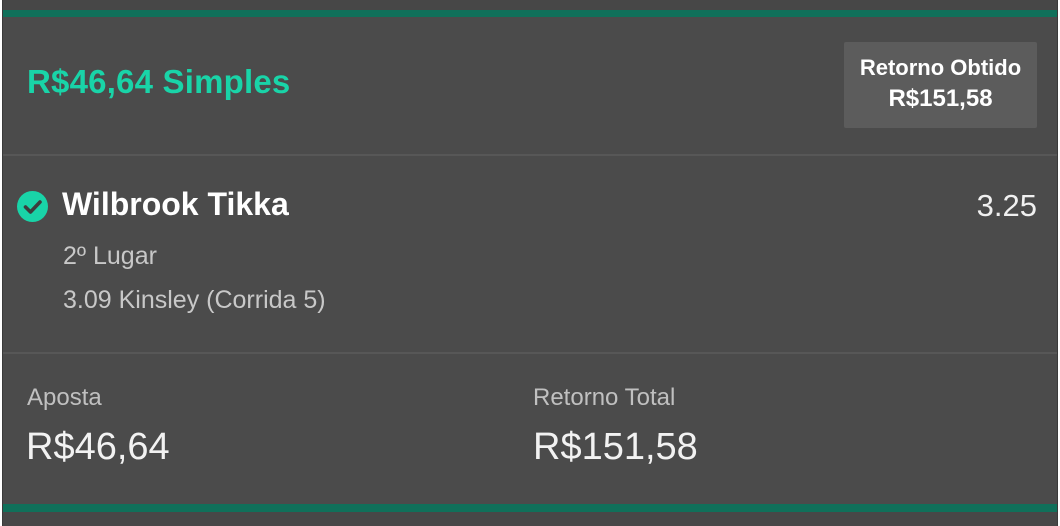 Image resolution: width=1060 pixels, height=526 pixels. What do you see at coordinates (615, 447) in the screenshot?
I see `total-return-value: R$151,58` at bounding box center [615, 447].